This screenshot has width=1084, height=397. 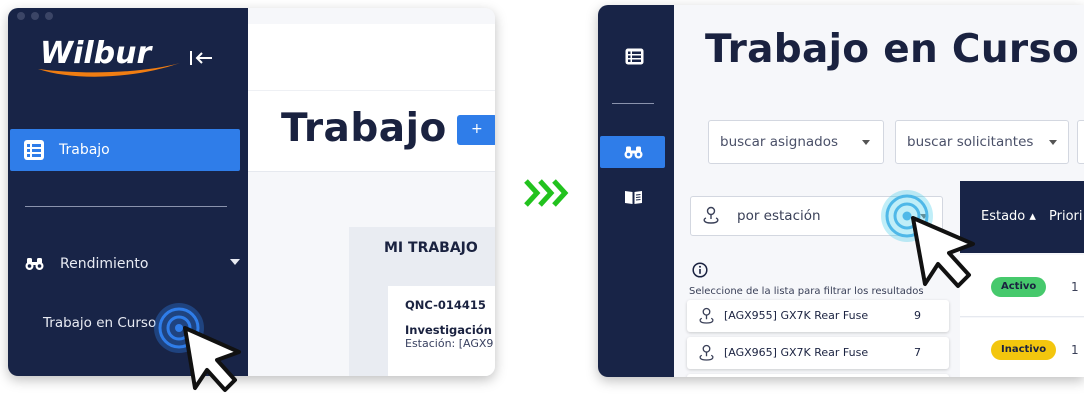 I want to click on chevron-down-icon, so click(x=235, y=262).